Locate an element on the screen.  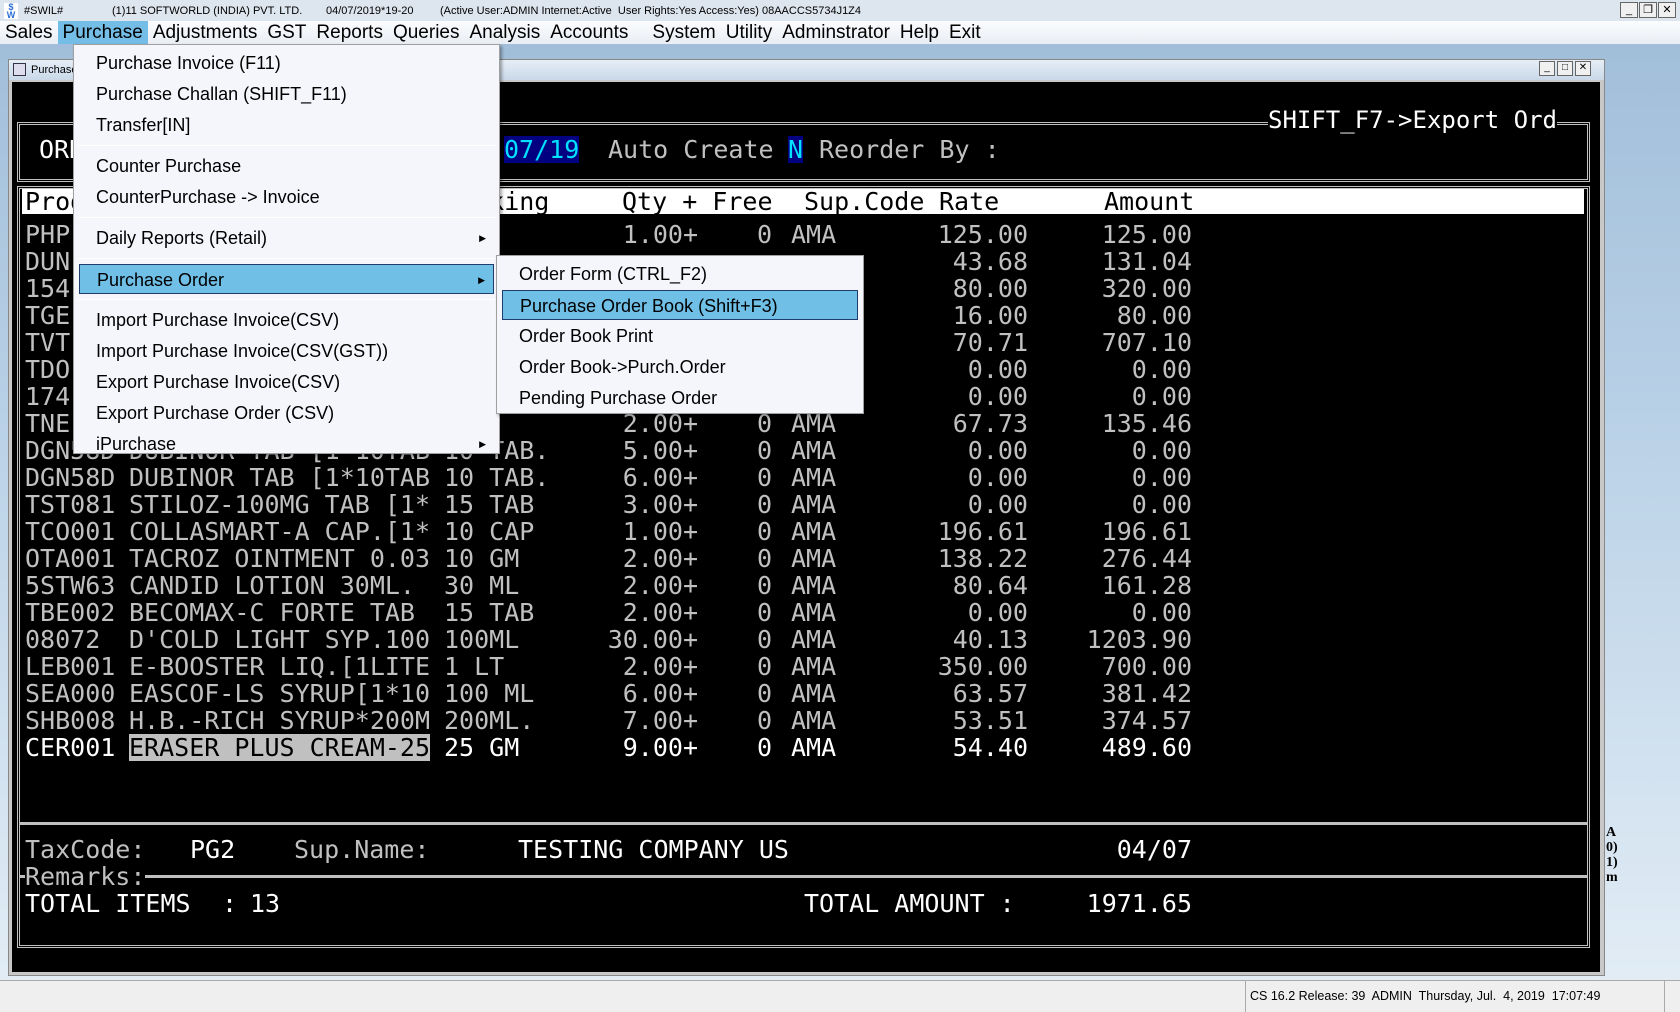
cell-rate: 138.22 is located at coordinates (982, 558).